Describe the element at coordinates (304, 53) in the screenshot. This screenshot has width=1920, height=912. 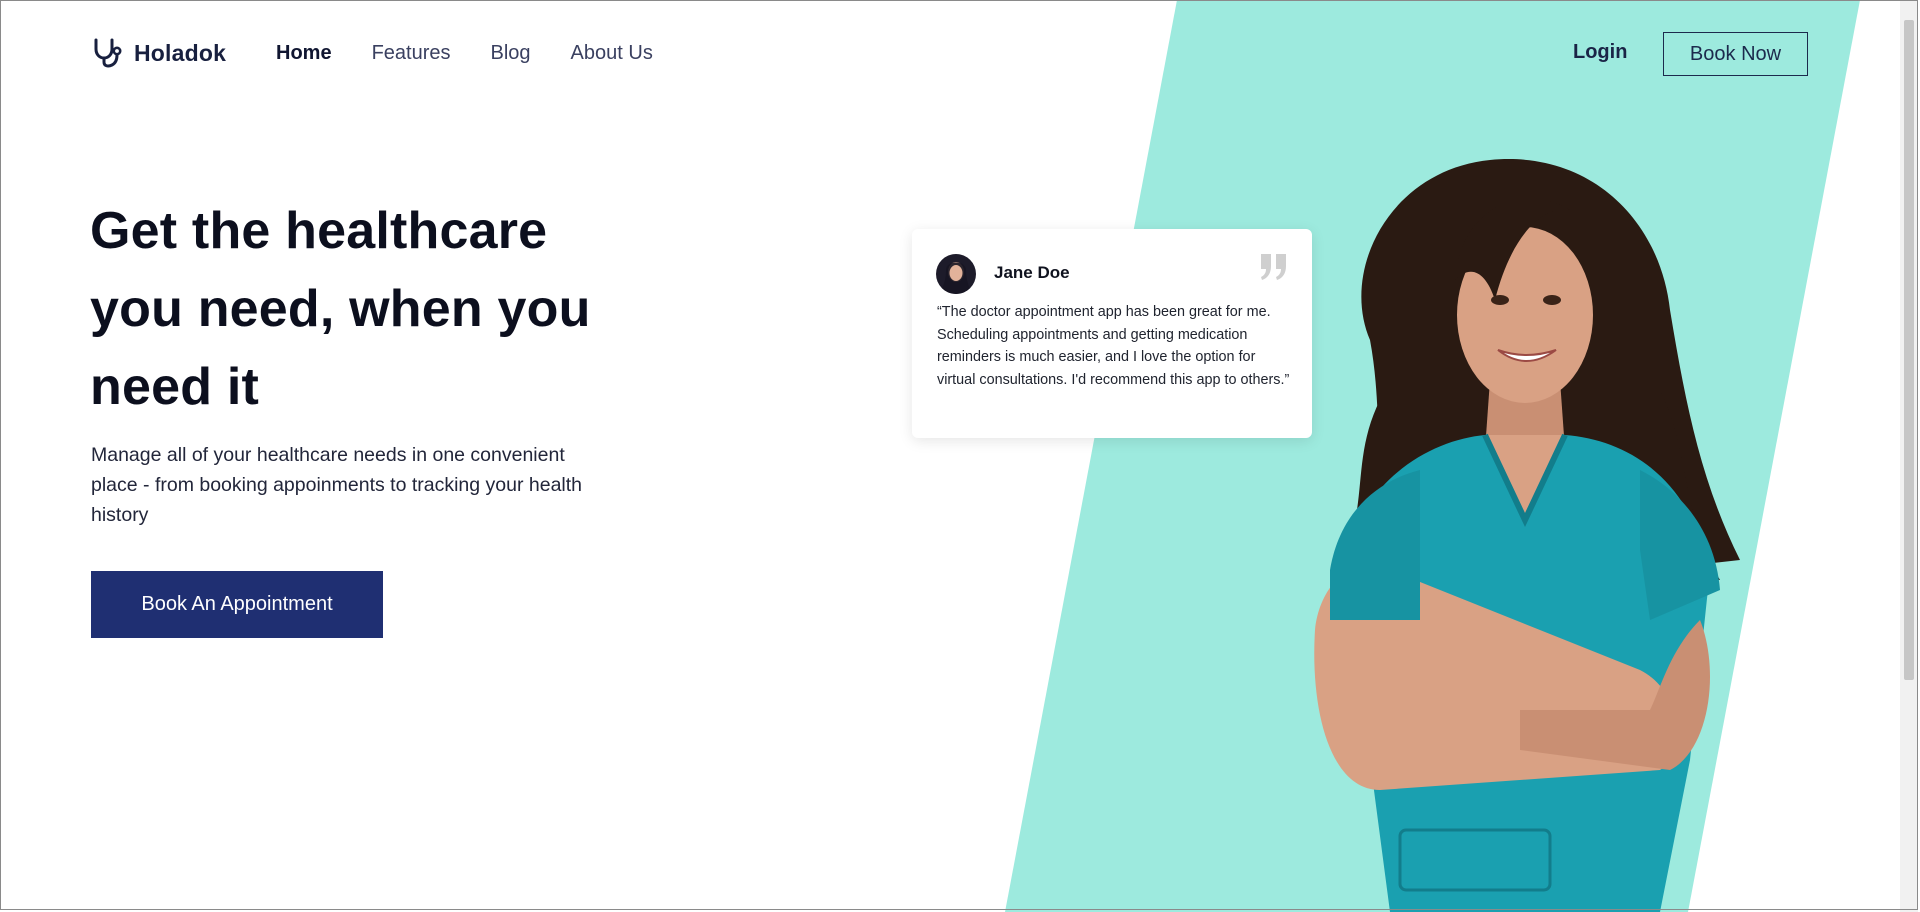
I see `nav-item-home: Home` at that location.